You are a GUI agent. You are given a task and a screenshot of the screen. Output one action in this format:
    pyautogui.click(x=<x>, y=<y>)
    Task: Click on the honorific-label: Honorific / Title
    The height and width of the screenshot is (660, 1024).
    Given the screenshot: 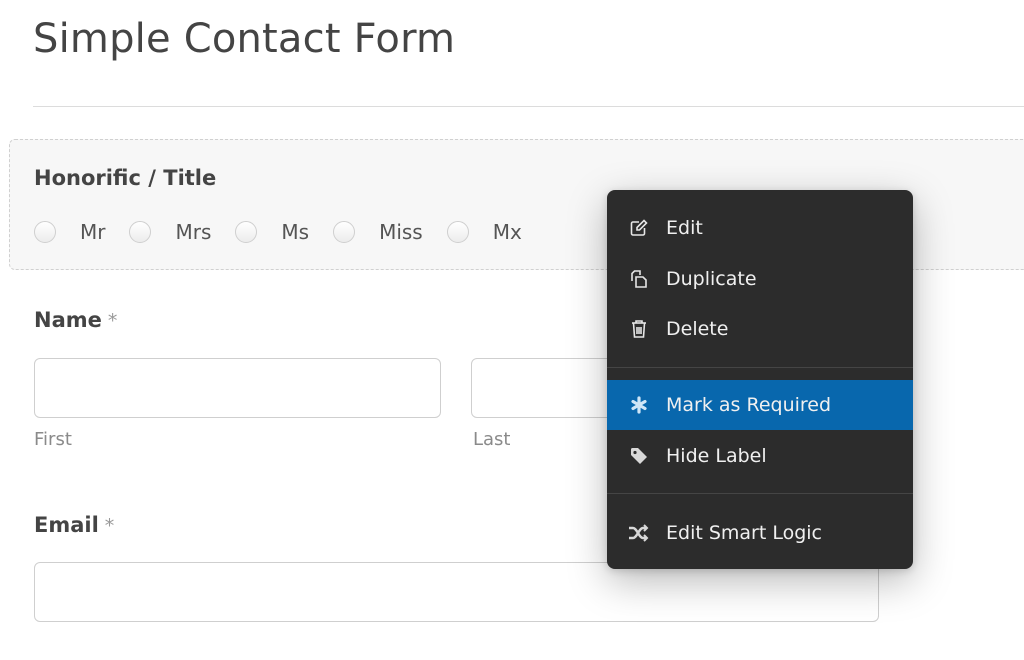 What is the action you would take?
    pyautogui.click(x=125, y=178)
    